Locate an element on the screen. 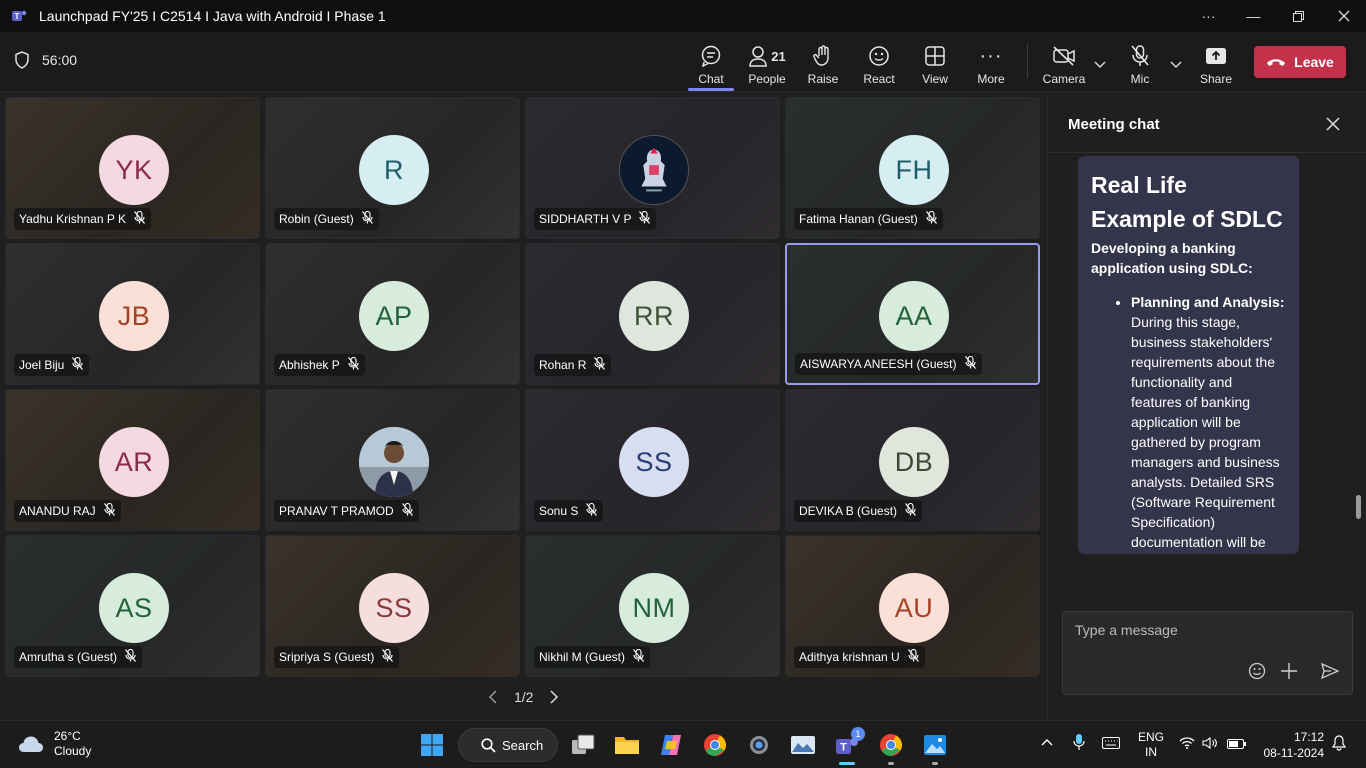  avatar-initials: AP is located at coordinates (394, 315).